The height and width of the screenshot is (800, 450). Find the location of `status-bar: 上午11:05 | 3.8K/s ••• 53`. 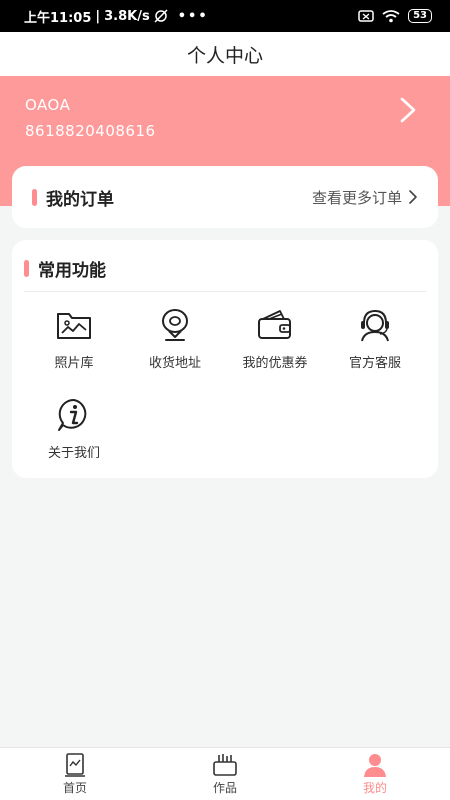

status-bar: 上午11:05 | 3.8K/s ••• 53 is located at coordinates (225, 16).